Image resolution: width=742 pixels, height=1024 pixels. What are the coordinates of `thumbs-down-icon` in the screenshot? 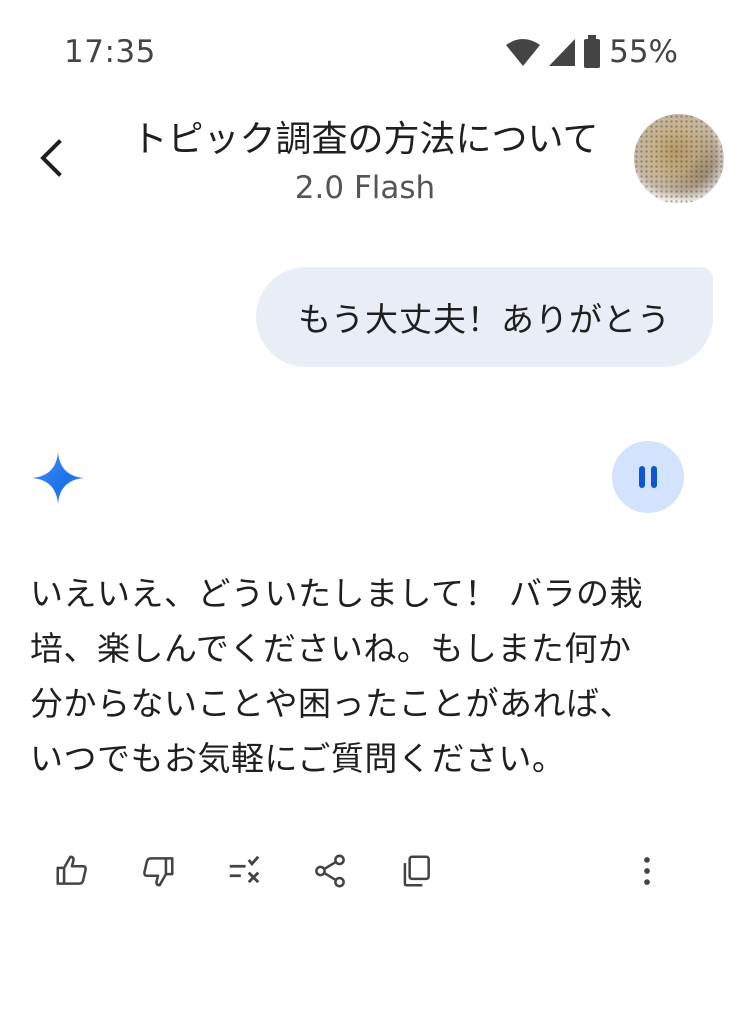 It's located at (158, 872).